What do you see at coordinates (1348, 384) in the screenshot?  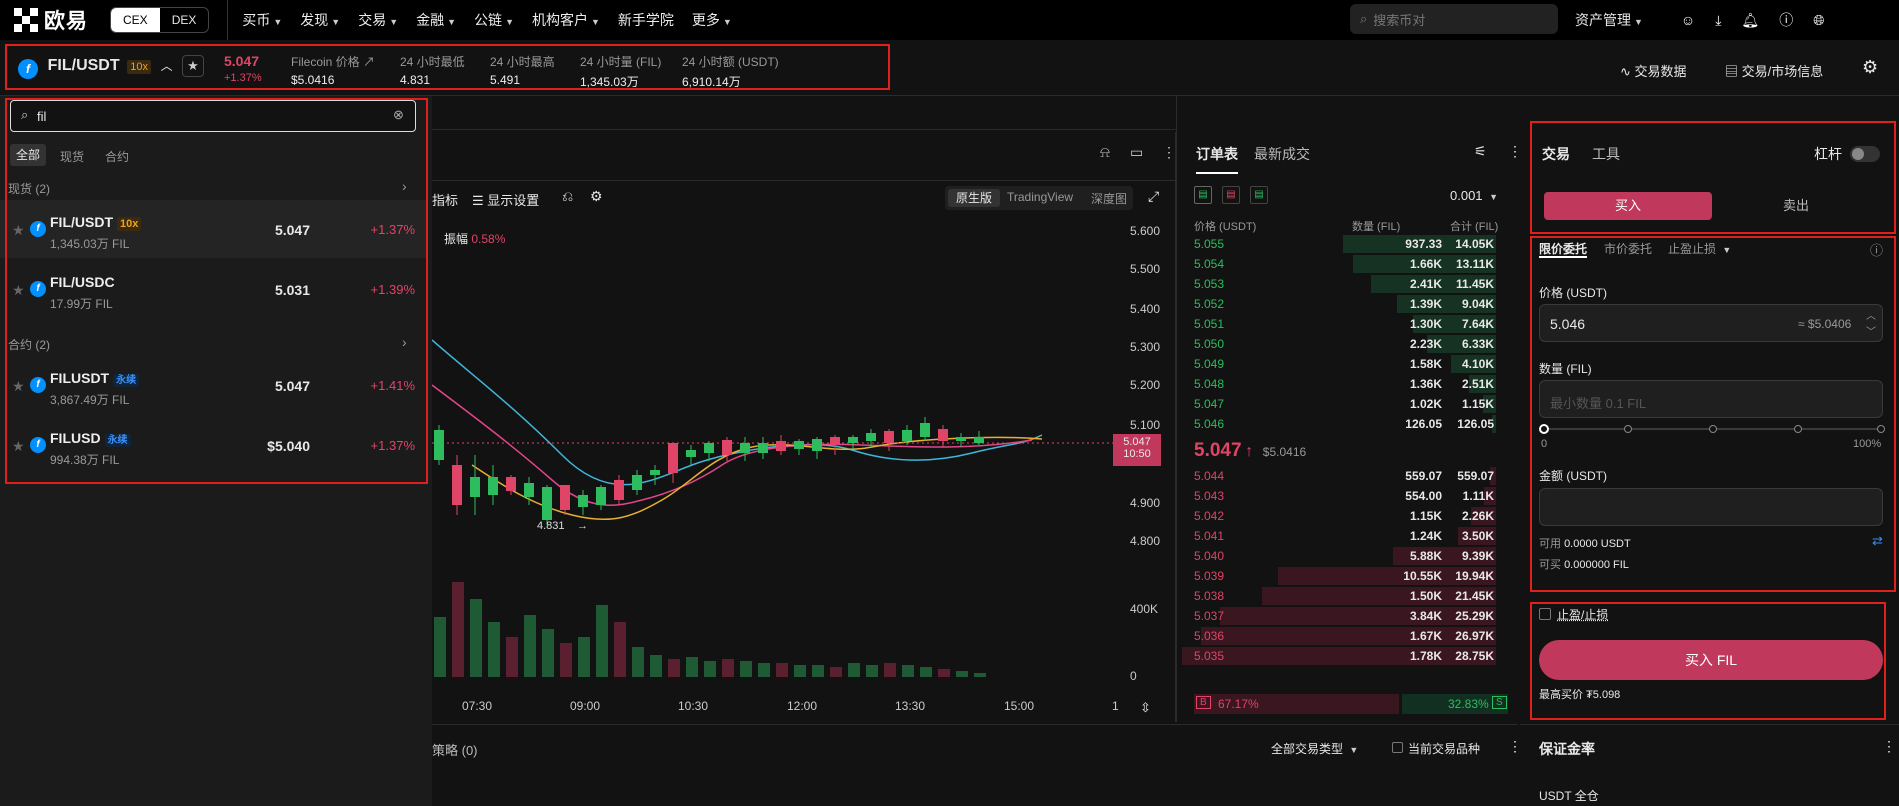 I see `ask-row: 5.048 1.36K 2.51K` at bounding box center [1348, 384].